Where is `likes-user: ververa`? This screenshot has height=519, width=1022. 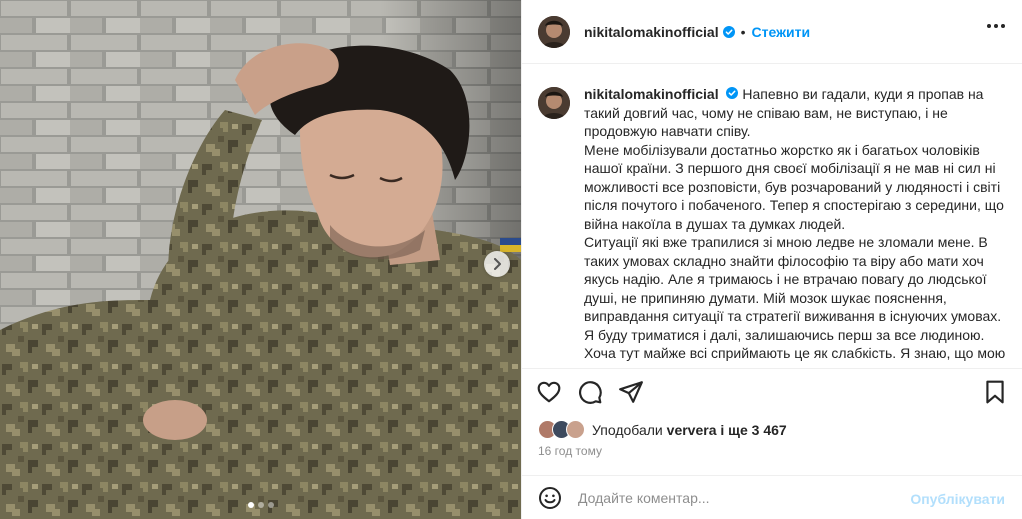
likes-user: ververa is located at coordinates (692, 430).